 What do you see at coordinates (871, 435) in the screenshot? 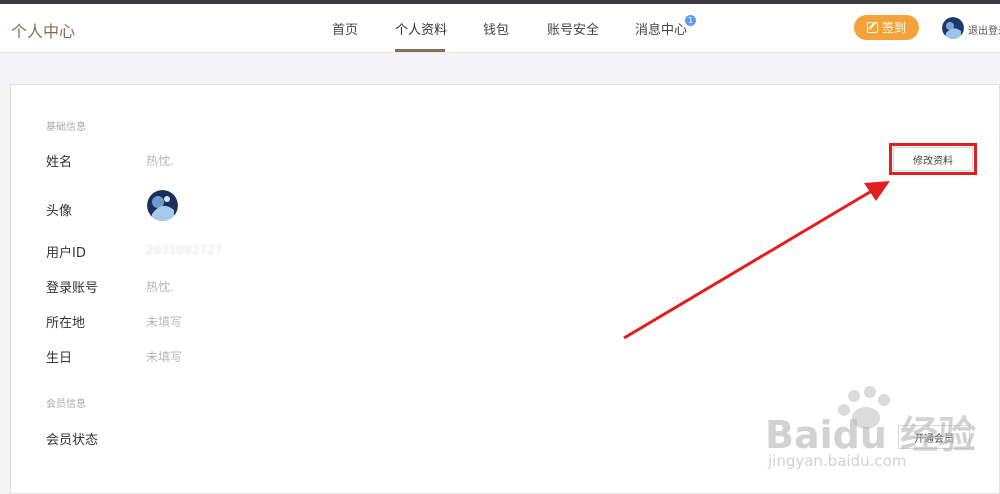
I see `watermark-brand: Baidu 经验` at bounding box center [871, 435].